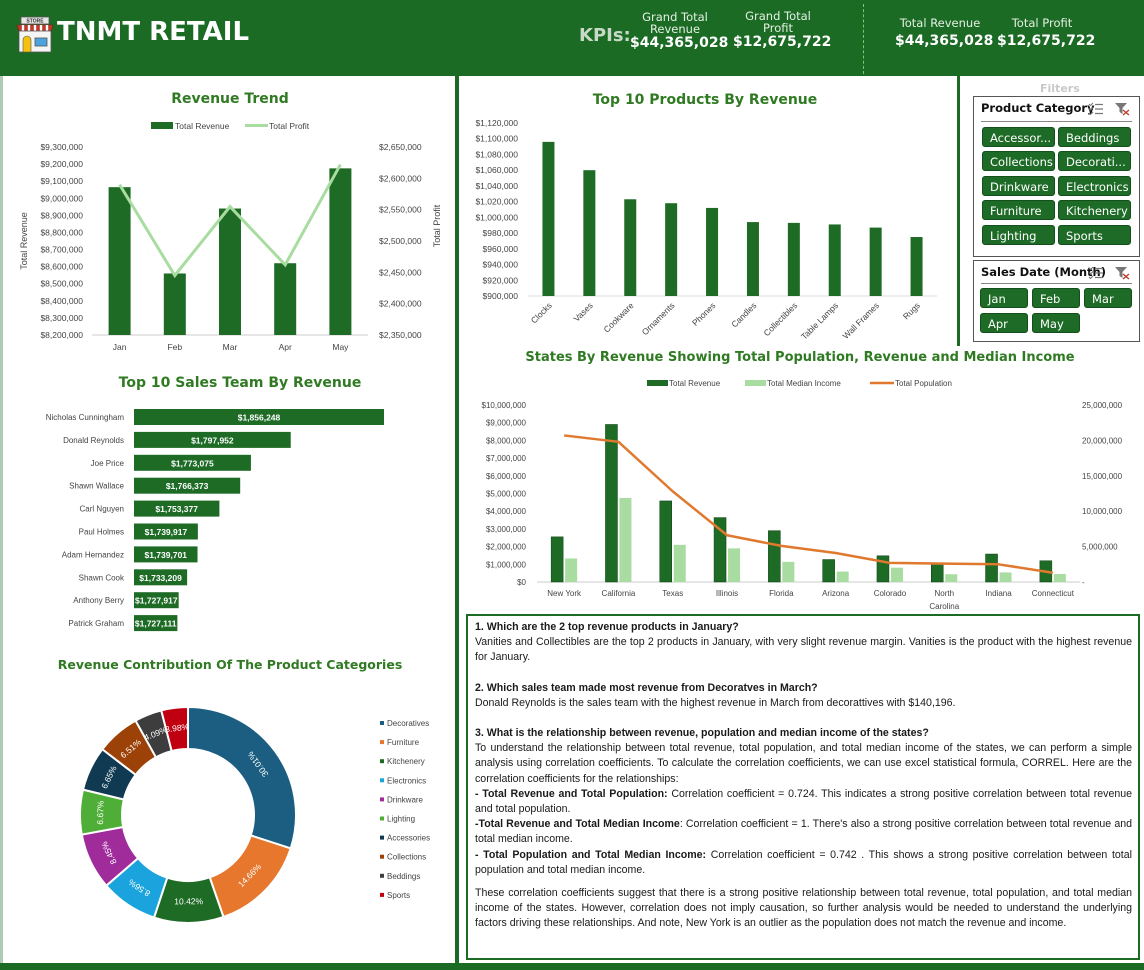  I want to click on y-tick-label: $900,000, so click(501, 296).